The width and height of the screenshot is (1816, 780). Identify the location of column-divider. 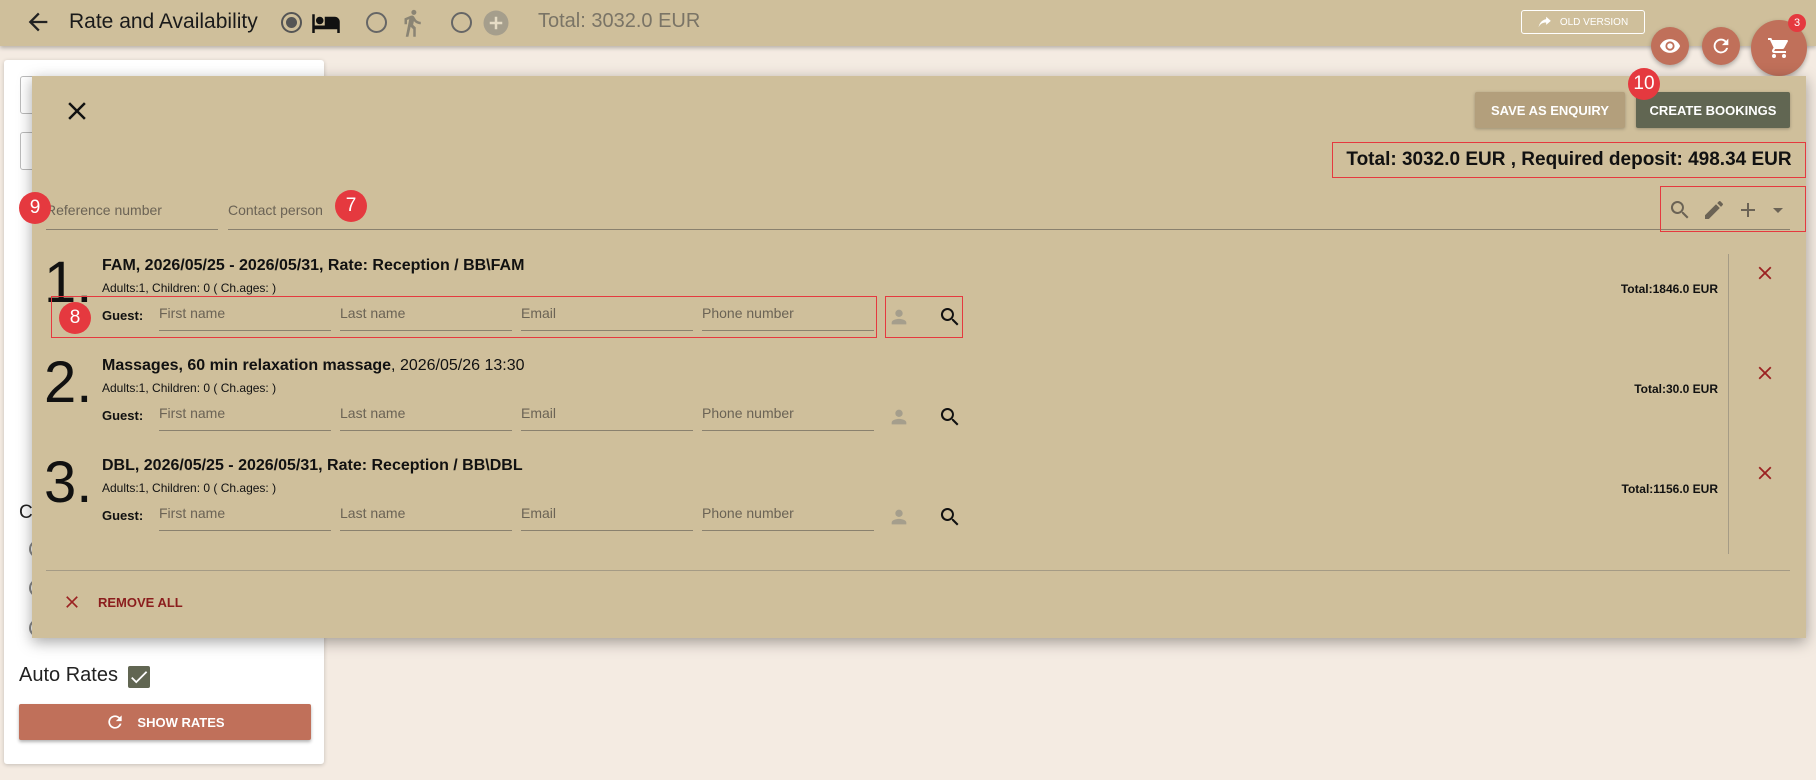
(1728, 404).